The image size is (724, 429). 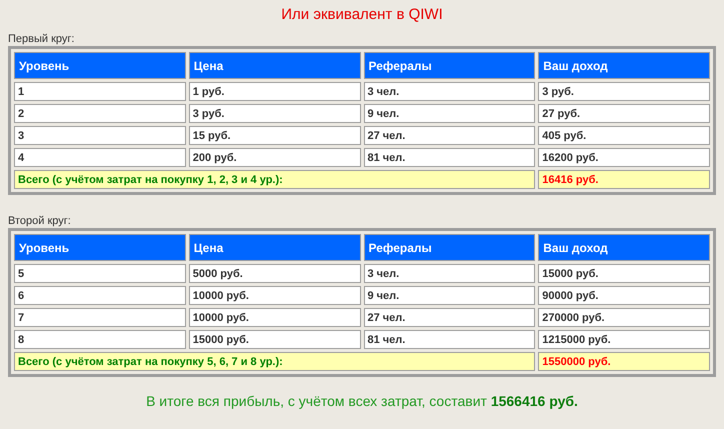 I want to click on table-cell: 1215000 руб., so click(x=624, y=340).